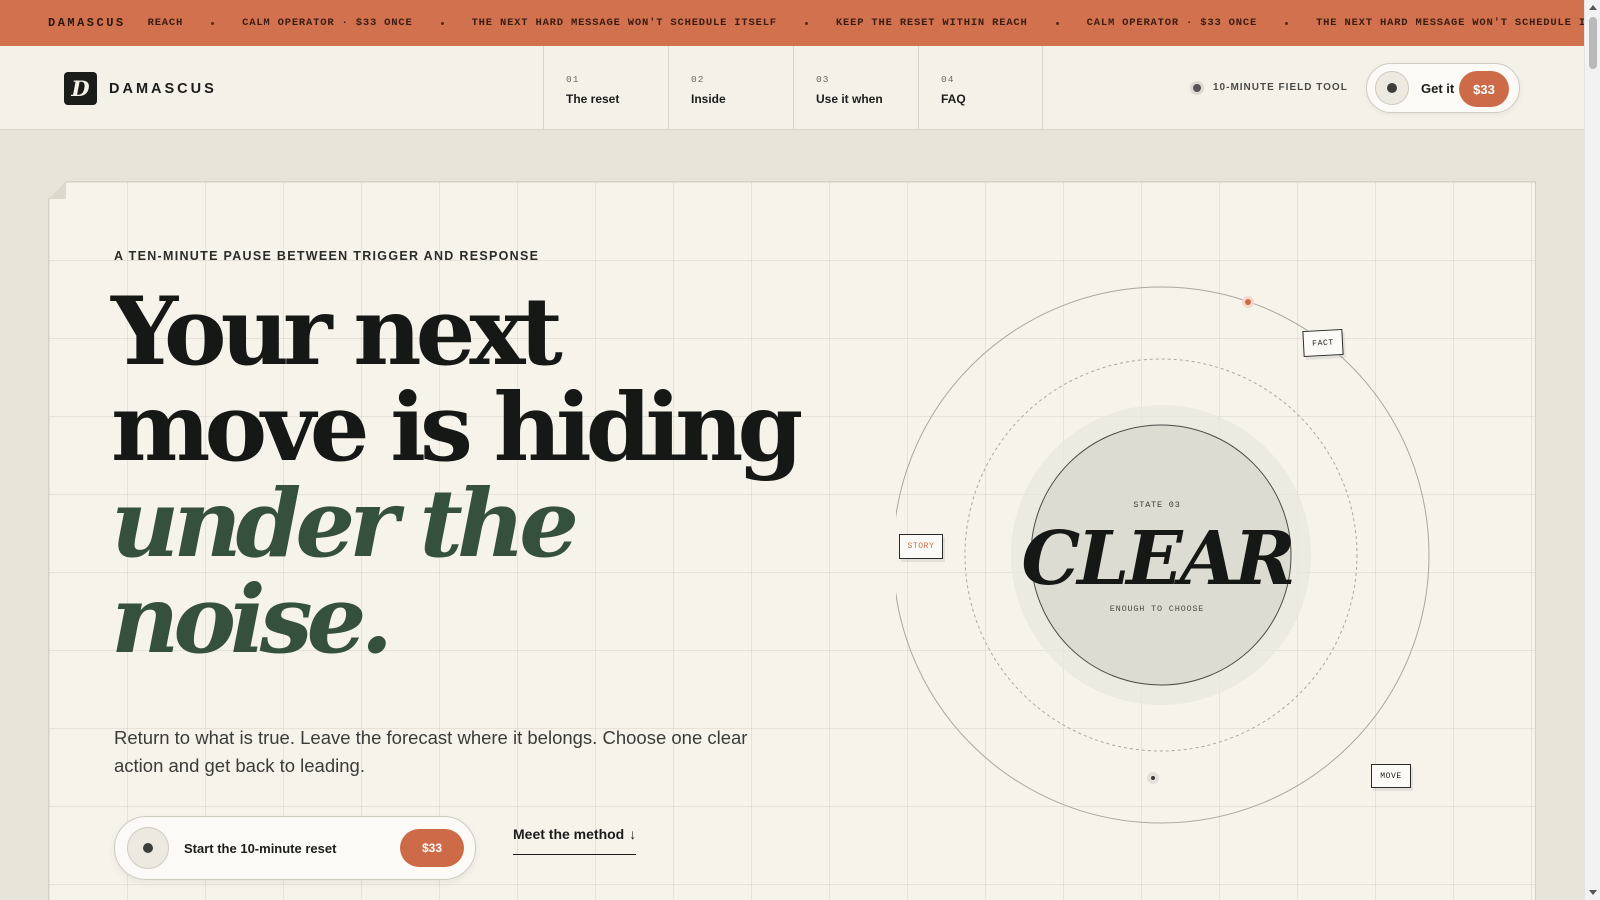 This screenshot has width=1600, height=900. What do you see at coordinates (569, 834) in the screenshot?
I see `meet-method-label: Meet the method` at bounding box center [569, 834].